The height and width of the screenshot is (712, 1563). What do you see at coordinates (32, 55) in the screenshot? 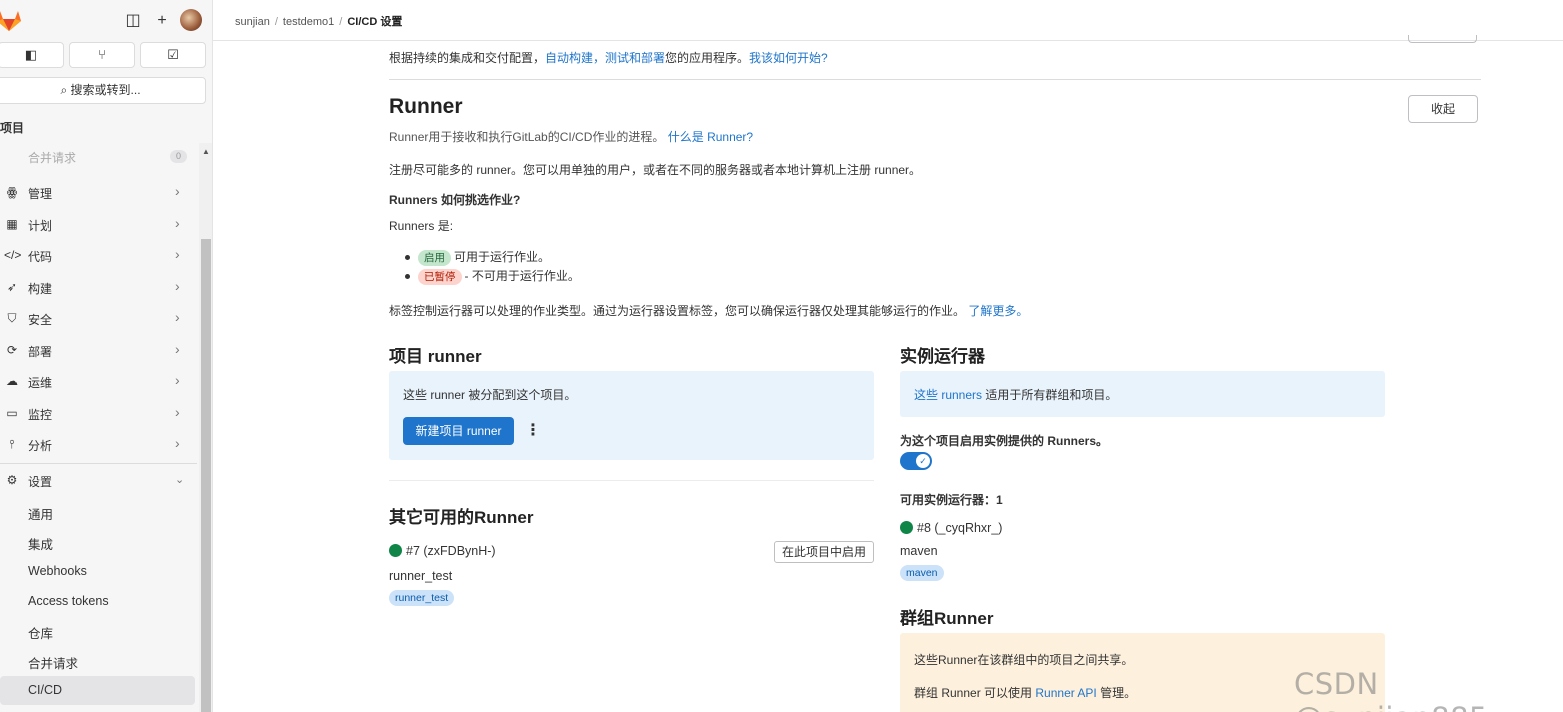
I see `issues-icon: ◧` at bounding box center [32, 55].